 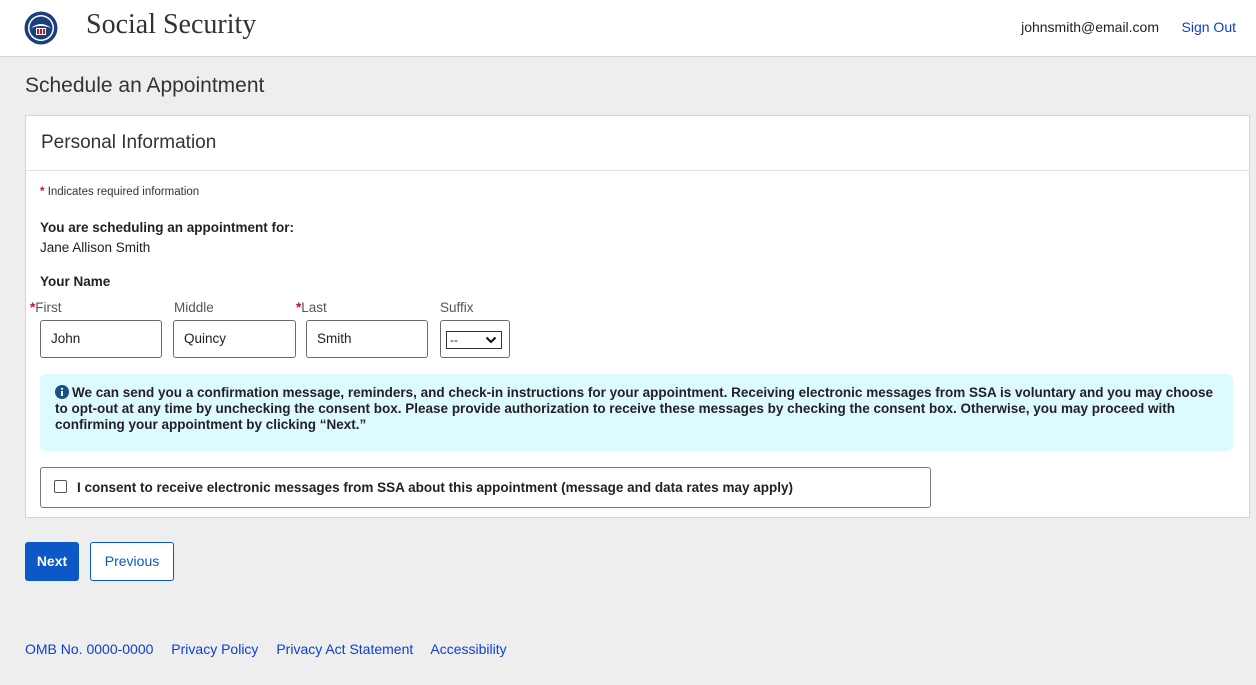 I want to click on required-note-text: Indicates required information, so click(x=123, y=192).